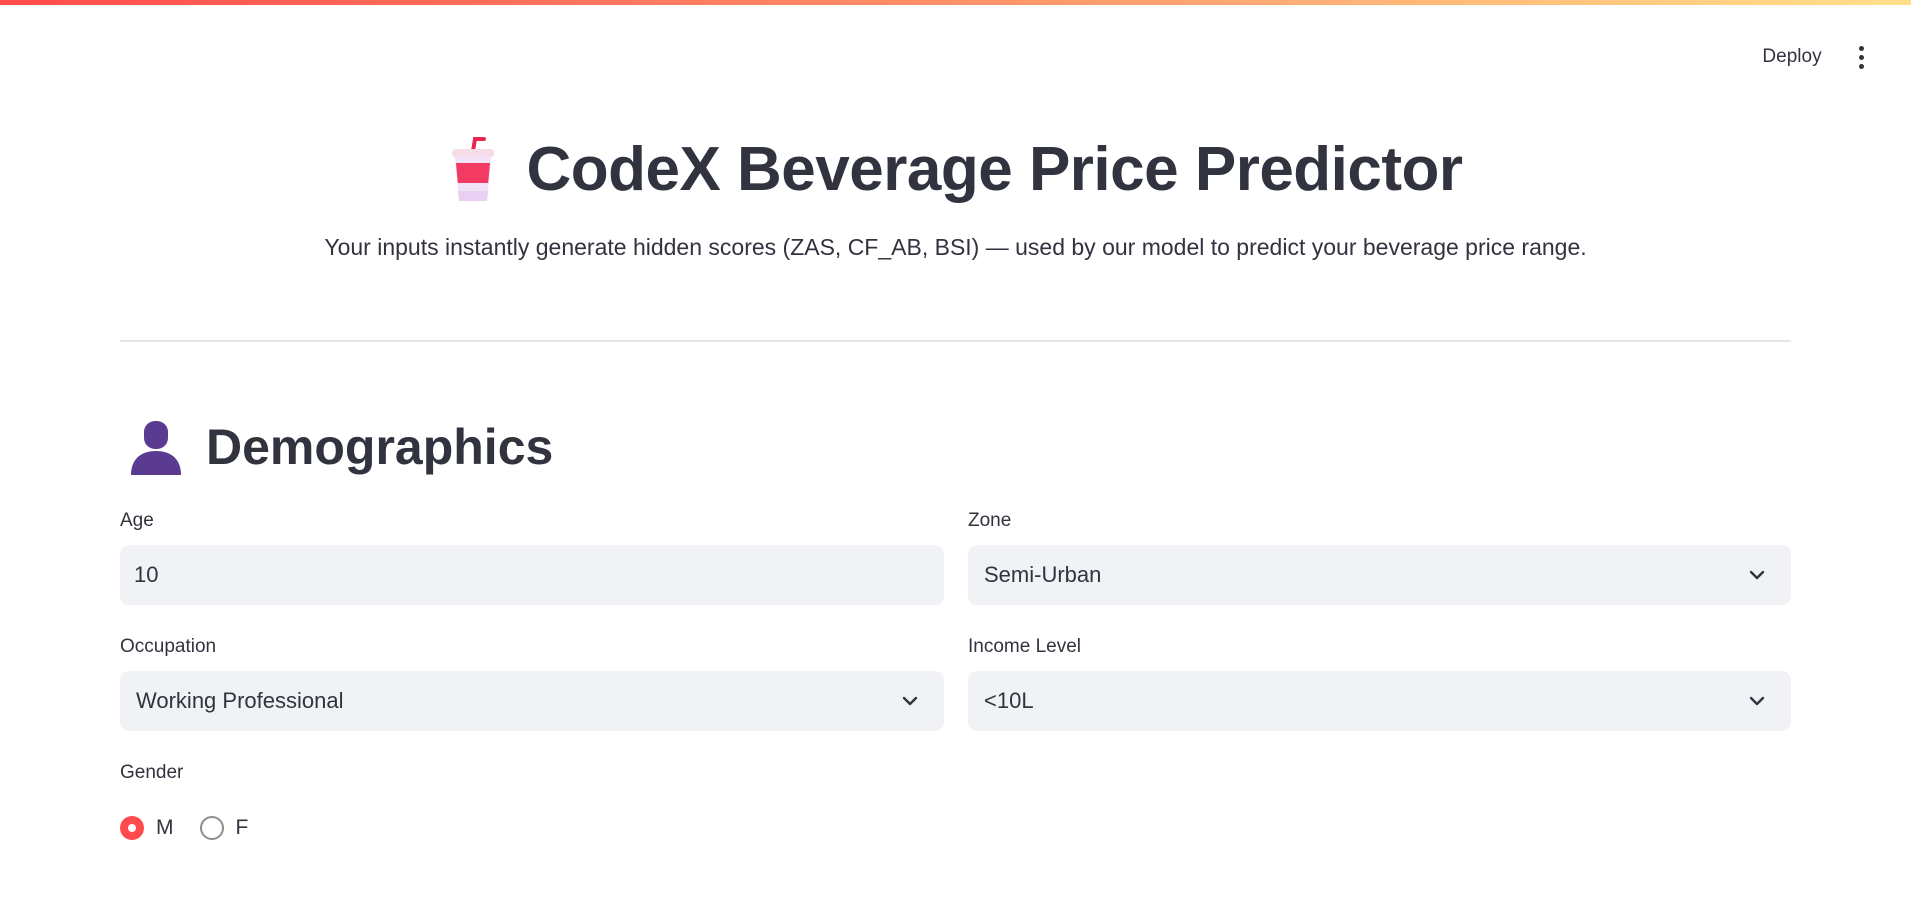 The width and height of the screenshot is (1911, 906). What do you see at coordinates (532, 701) in the screenshot?
I see `occupation-select: Working Professional` at bounding box center [532, 701].